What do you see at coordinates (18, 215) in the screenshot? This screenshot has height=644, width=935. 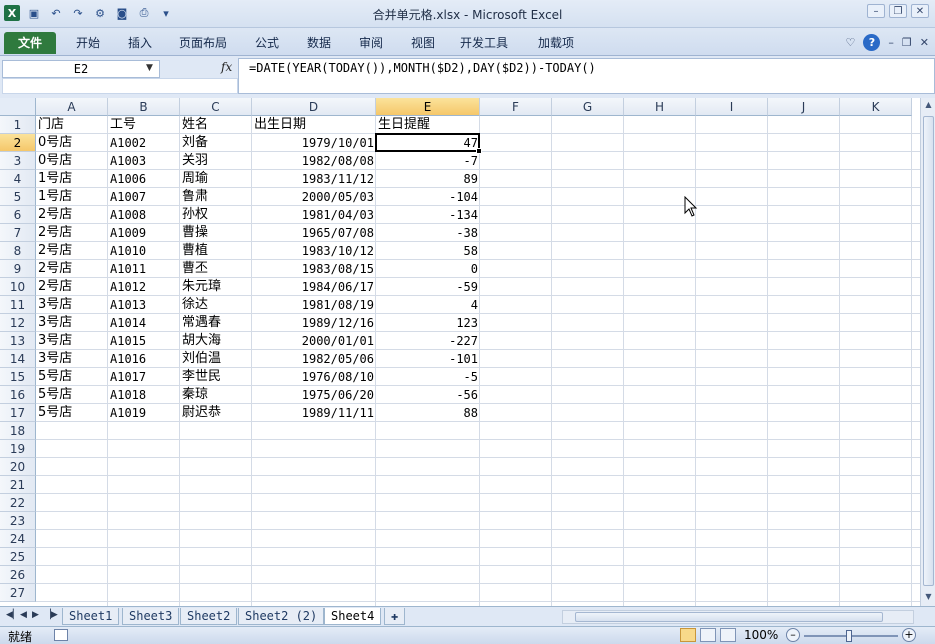 I see `row-header-6: 6` at bounding box center [18, 215].